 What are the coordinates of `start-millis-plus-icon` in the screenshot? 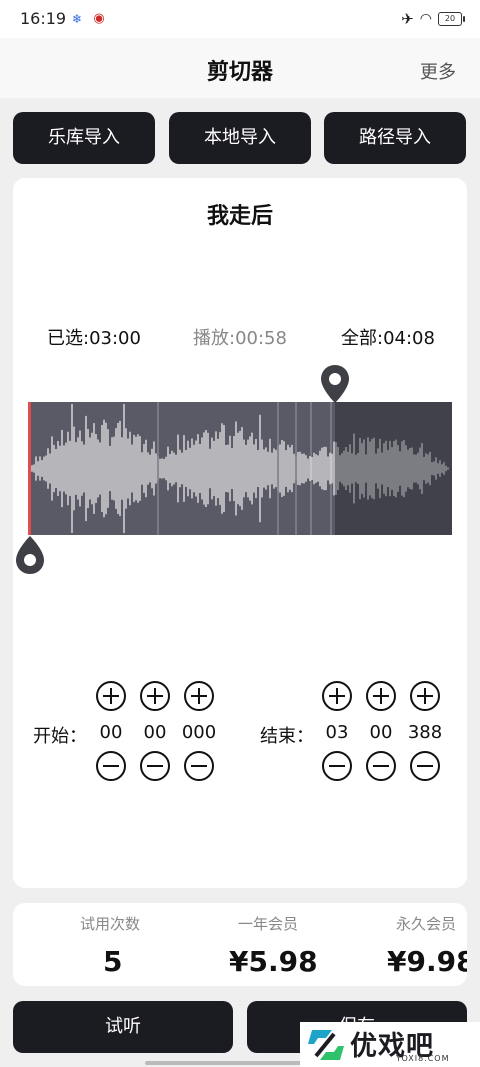 It's located at (199, 696).